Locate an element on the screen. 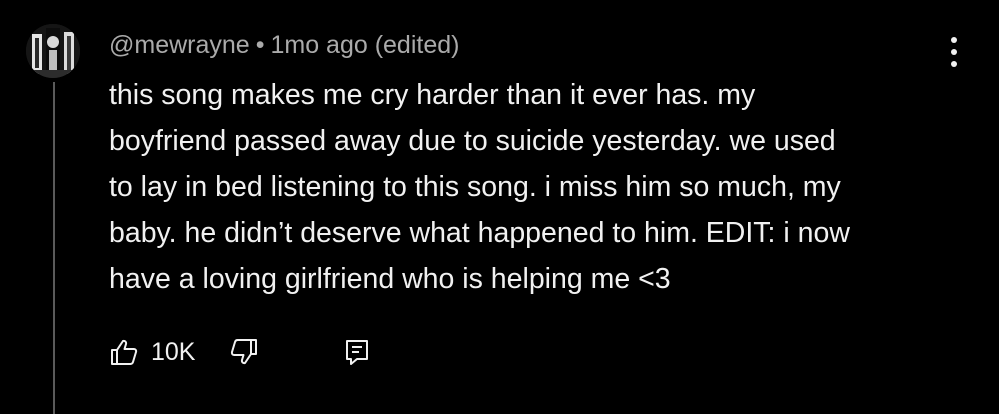 This screenshot has height=414, width=999. thumbs-up-icon is located at coordinates (124, 352).